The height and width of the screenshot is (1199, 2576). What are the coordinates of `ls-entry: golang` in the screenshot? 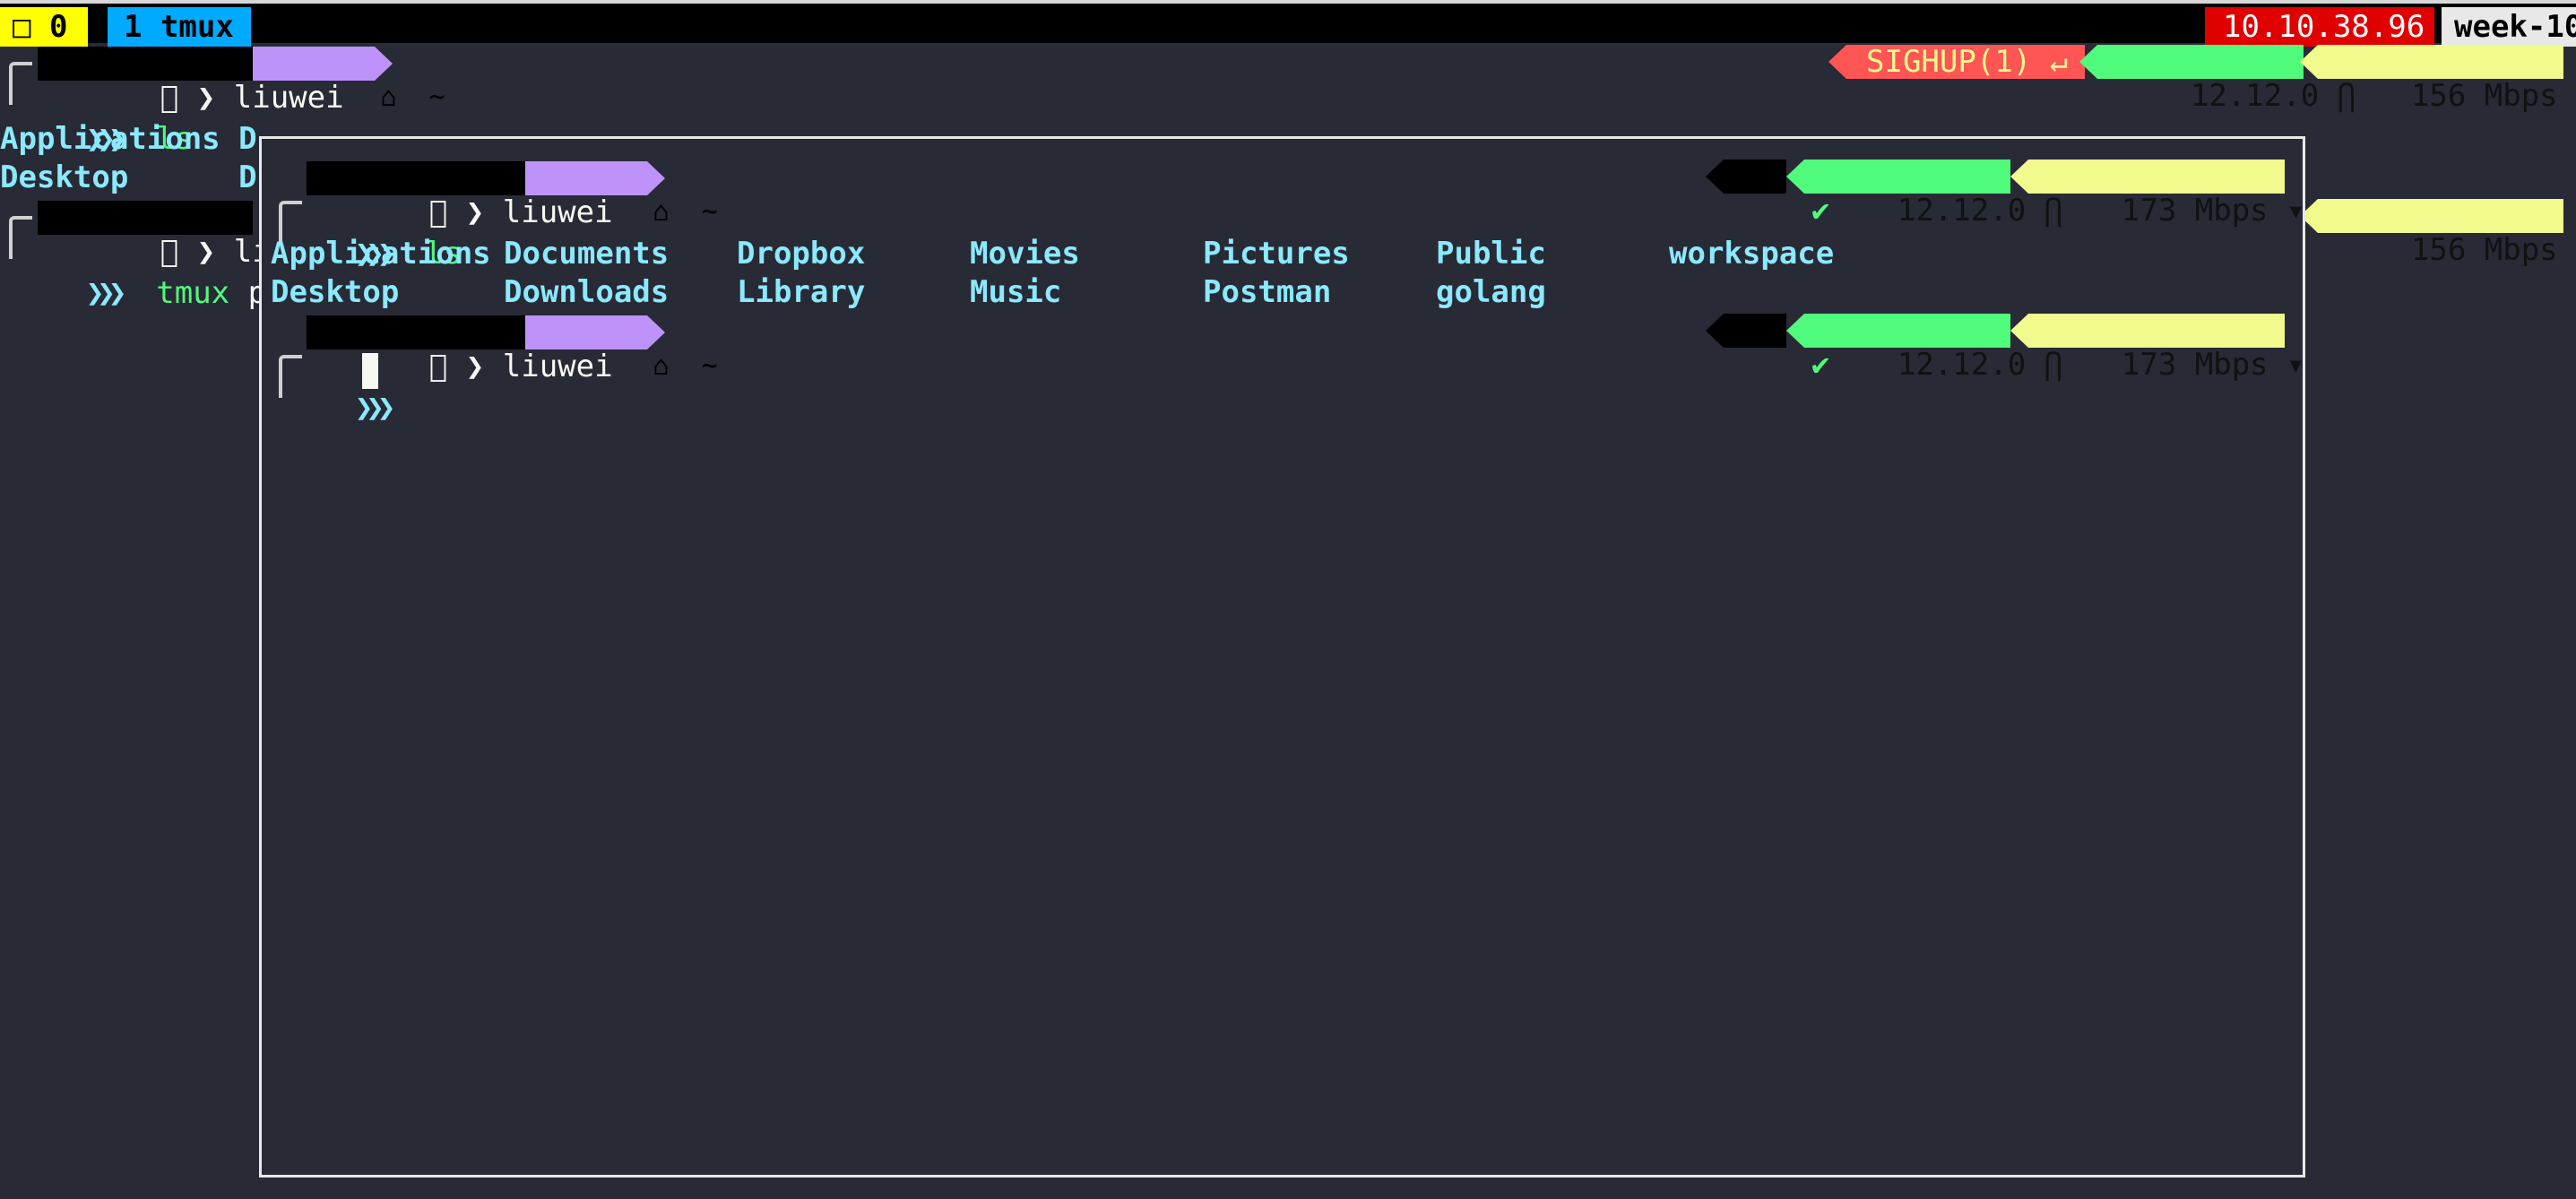 It's located at (1491, 292).